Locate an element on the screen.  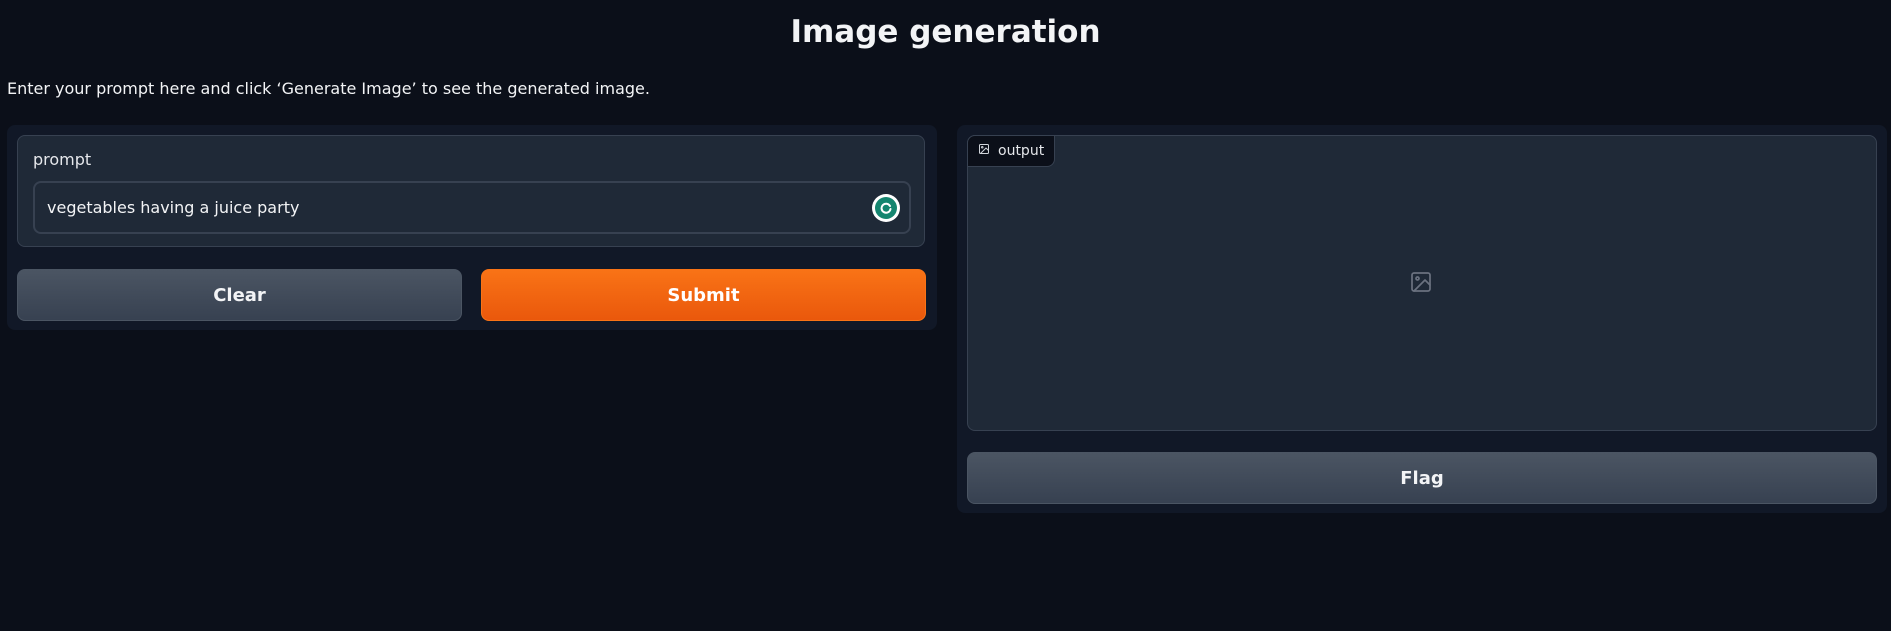
output-label-tag: output is located at coordinates (1011, 151).